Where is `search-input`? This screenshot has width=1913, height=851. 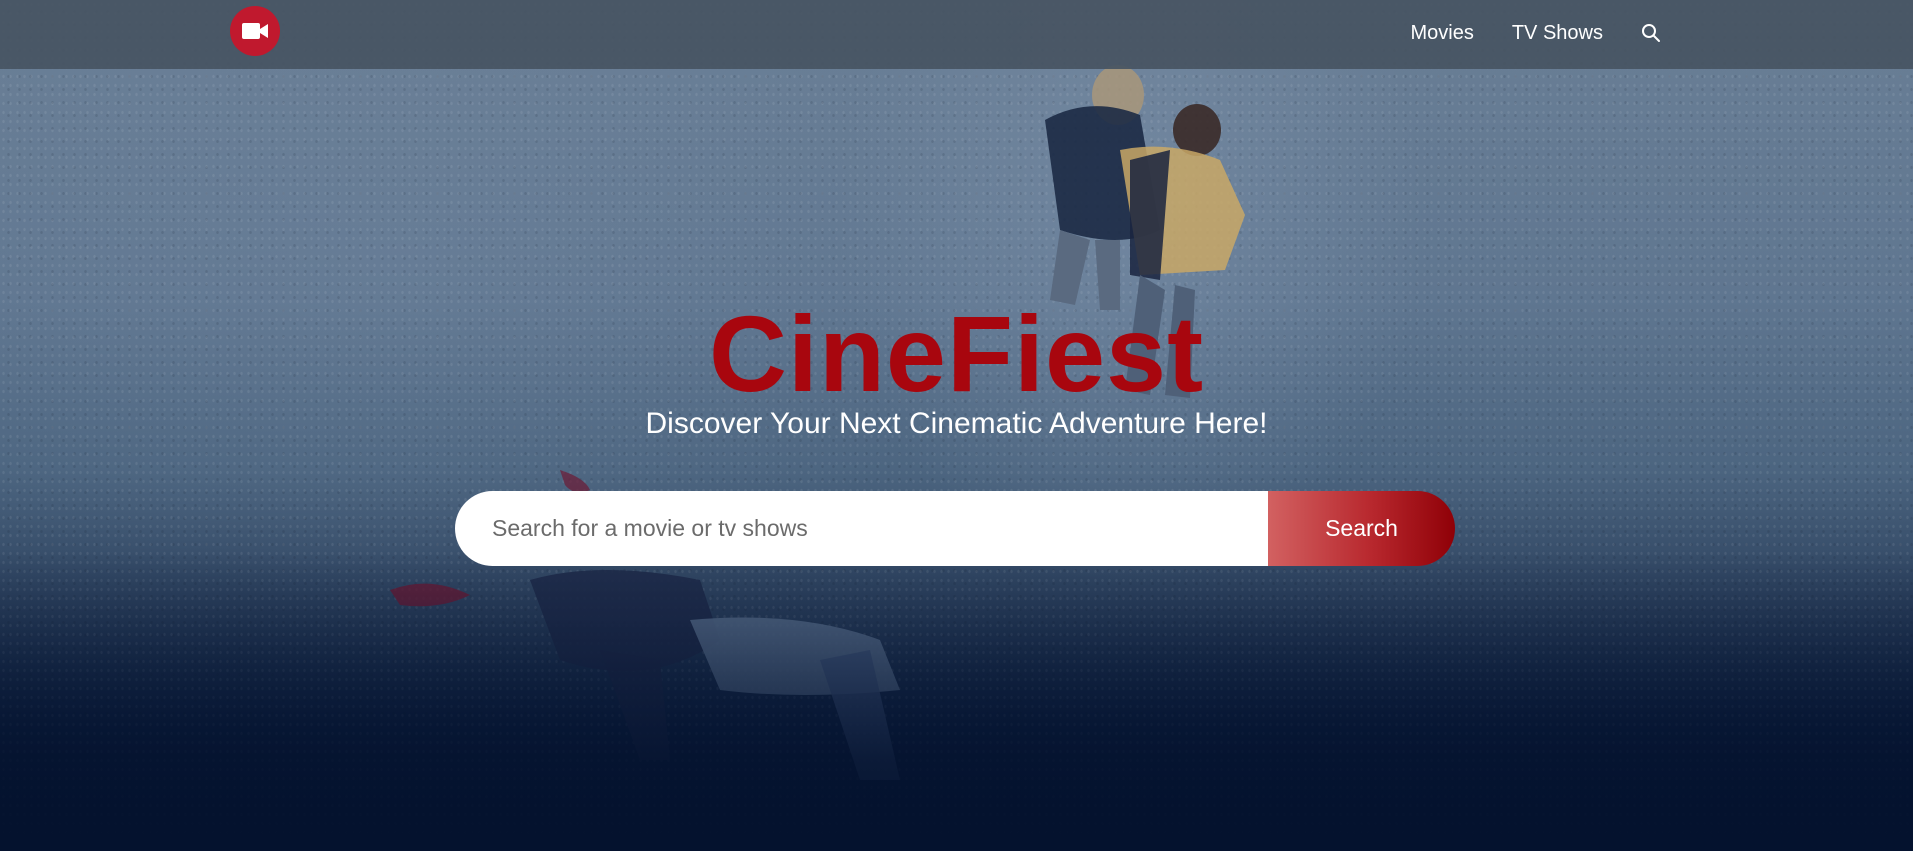
search-input is located at coordinates (861, 528).